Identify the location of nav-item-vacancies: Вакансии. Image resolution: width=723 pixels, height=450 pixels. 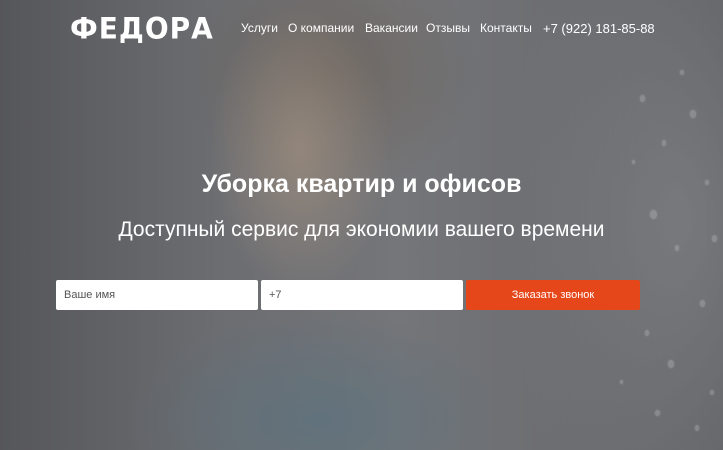
(391, 28).